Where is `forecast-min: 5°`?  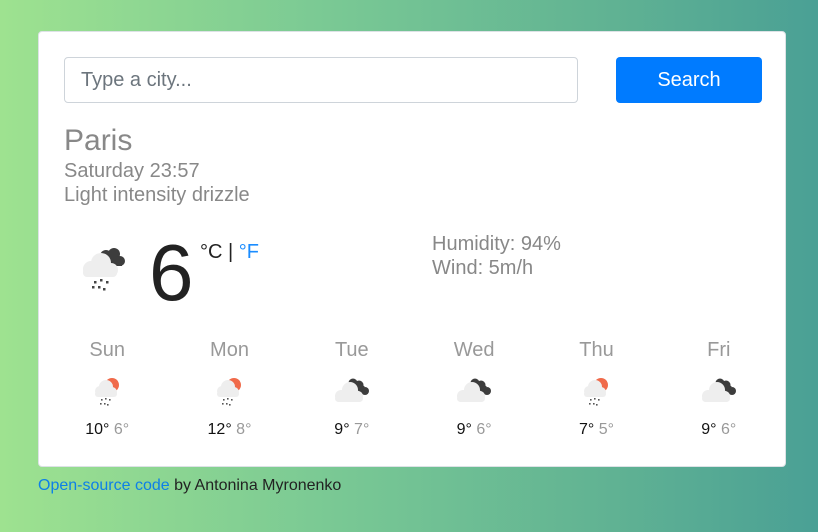
forecast-min: 5° is located at coordinates (606, 429).